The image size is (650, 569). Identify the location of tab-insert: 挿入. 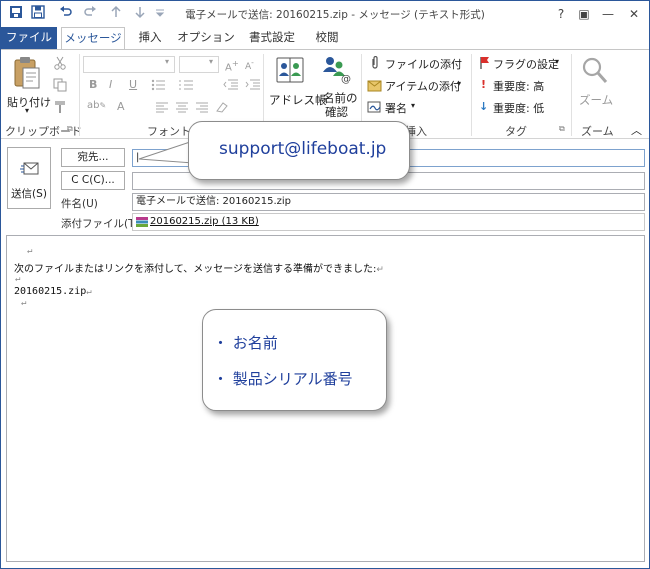
(150, 38).